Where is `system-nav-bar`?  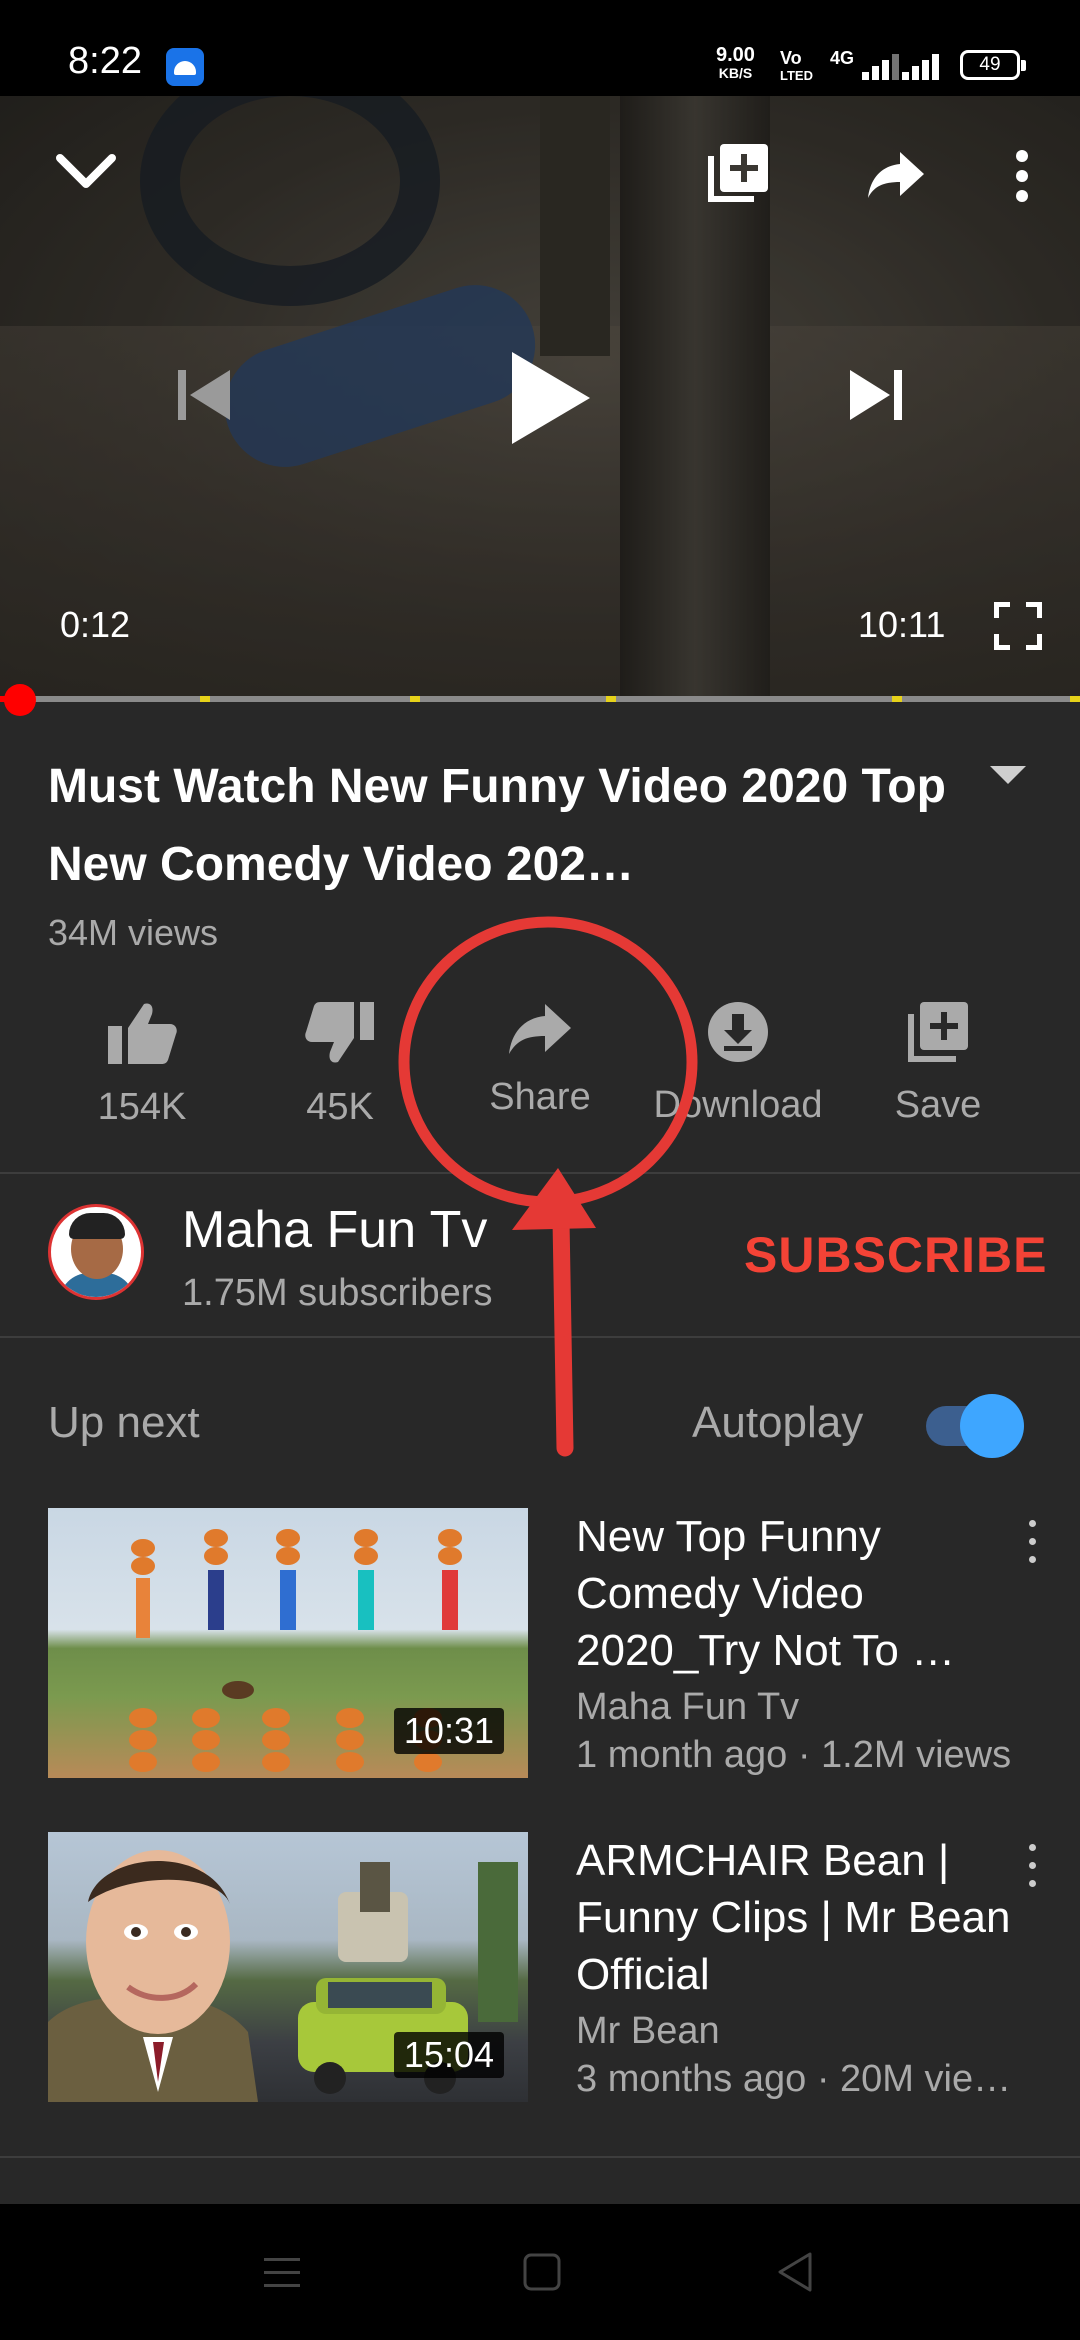 system-nav-bar is located at coordinates (540, 2272).